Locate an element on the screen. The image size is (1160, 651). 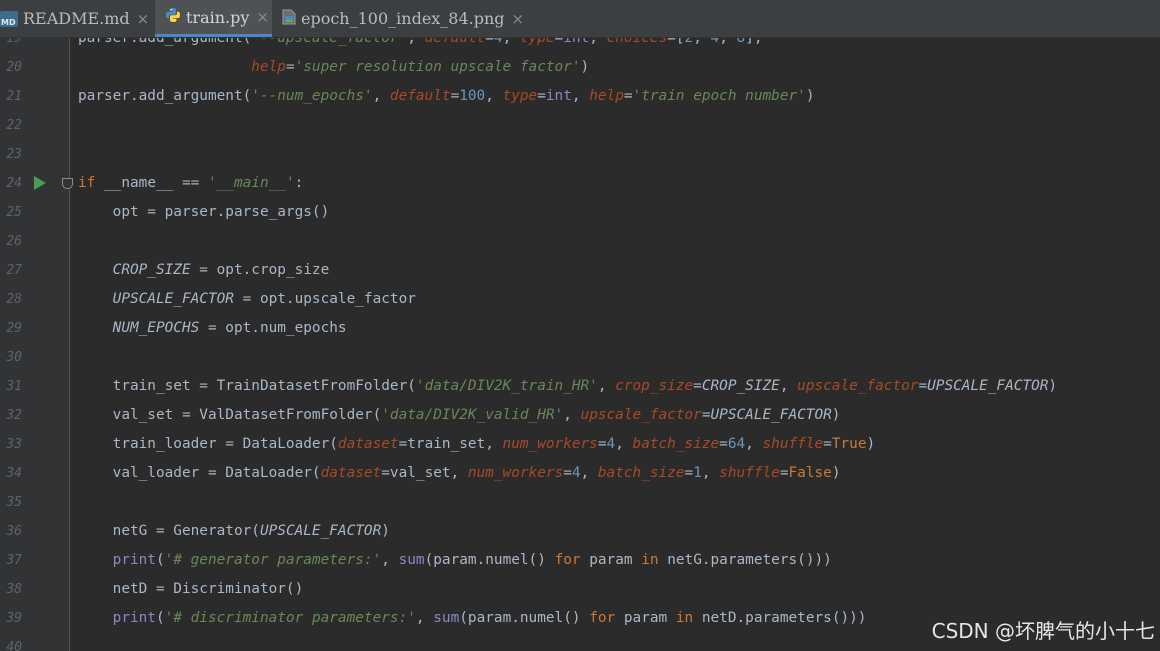
code-token: parser.add_argument( is located at coordinates (165, 96).